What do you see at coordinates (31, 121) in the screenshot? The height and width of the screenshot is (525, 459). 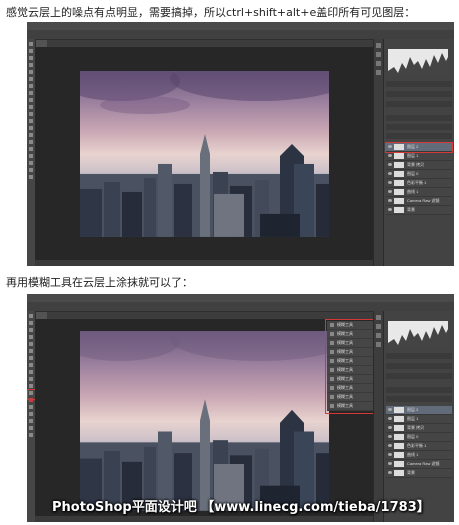 I see `gradient-tool-icon` at bounding box center [31, 121].